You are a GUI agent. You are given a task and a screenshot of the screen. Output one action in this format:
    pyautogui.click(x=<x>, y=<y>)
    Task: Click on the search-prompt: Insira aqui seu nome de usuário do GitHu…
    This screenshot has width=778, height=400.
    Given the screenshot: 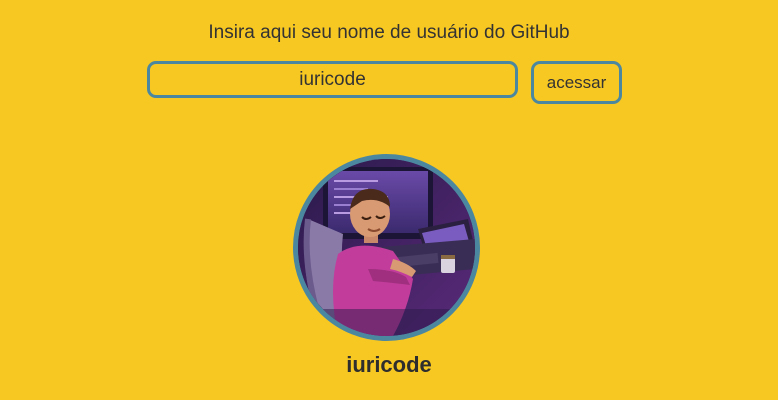 What is the action you would take?
    pyautogui.click(x=389, y=32)
    